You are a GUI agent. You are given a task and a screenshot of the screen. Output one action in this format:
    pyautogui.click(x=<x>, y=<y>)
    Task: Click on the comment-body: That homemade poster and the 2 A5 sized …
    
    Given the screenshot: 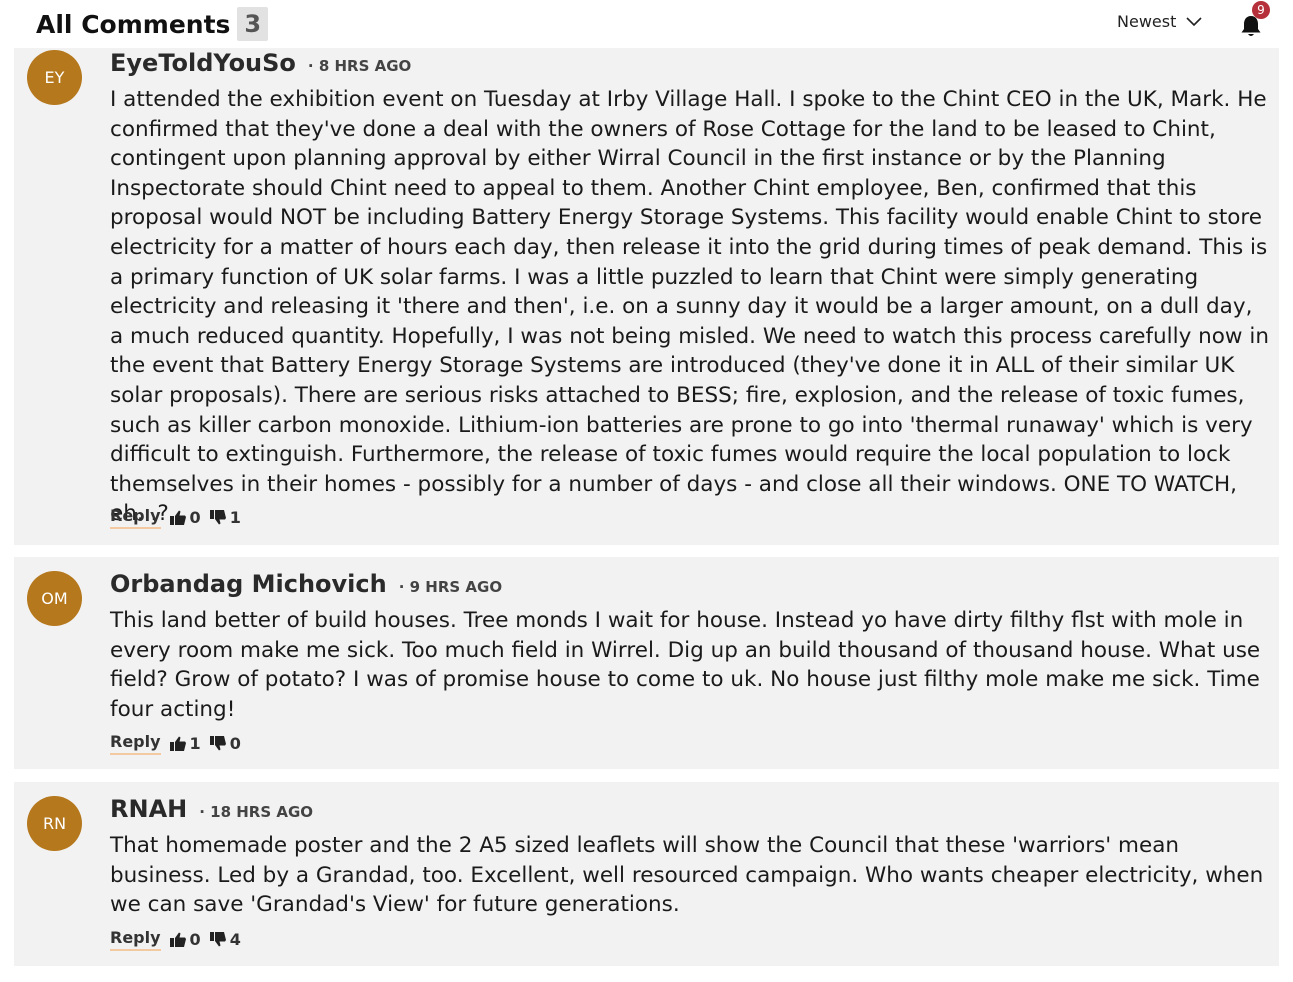 What is the action you would take?
    pyautogui.click(x=687, y=875)
    